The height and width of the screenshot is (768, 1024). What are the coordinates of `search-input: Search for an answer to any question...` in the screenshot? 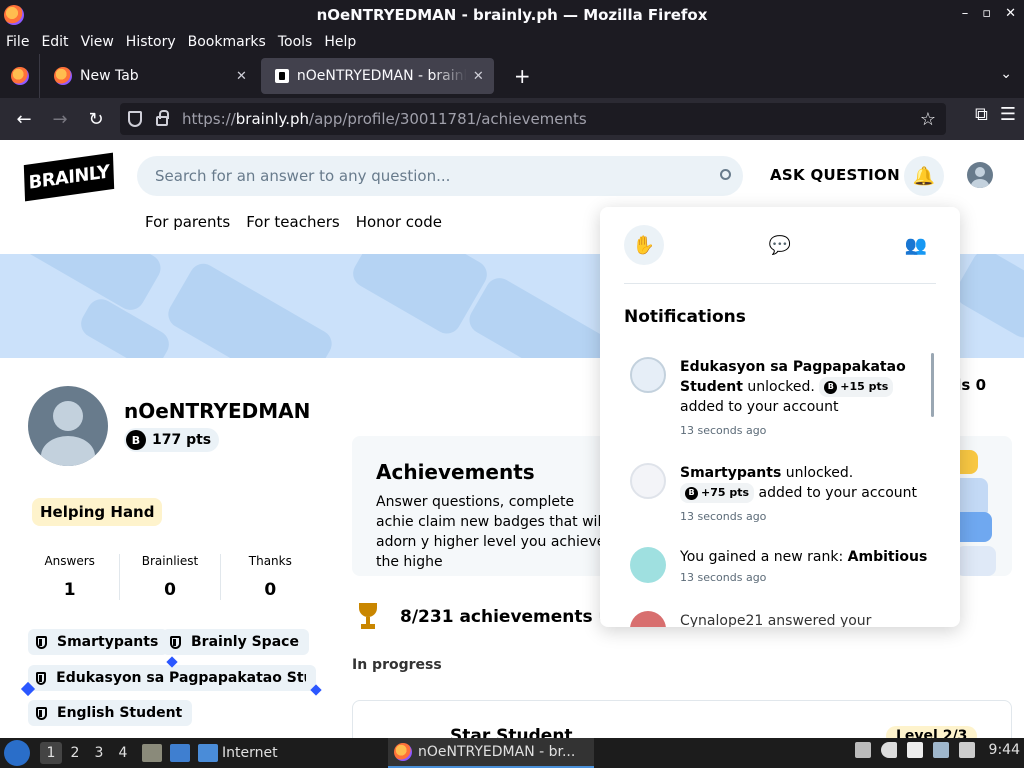 It's located at (440, 176).